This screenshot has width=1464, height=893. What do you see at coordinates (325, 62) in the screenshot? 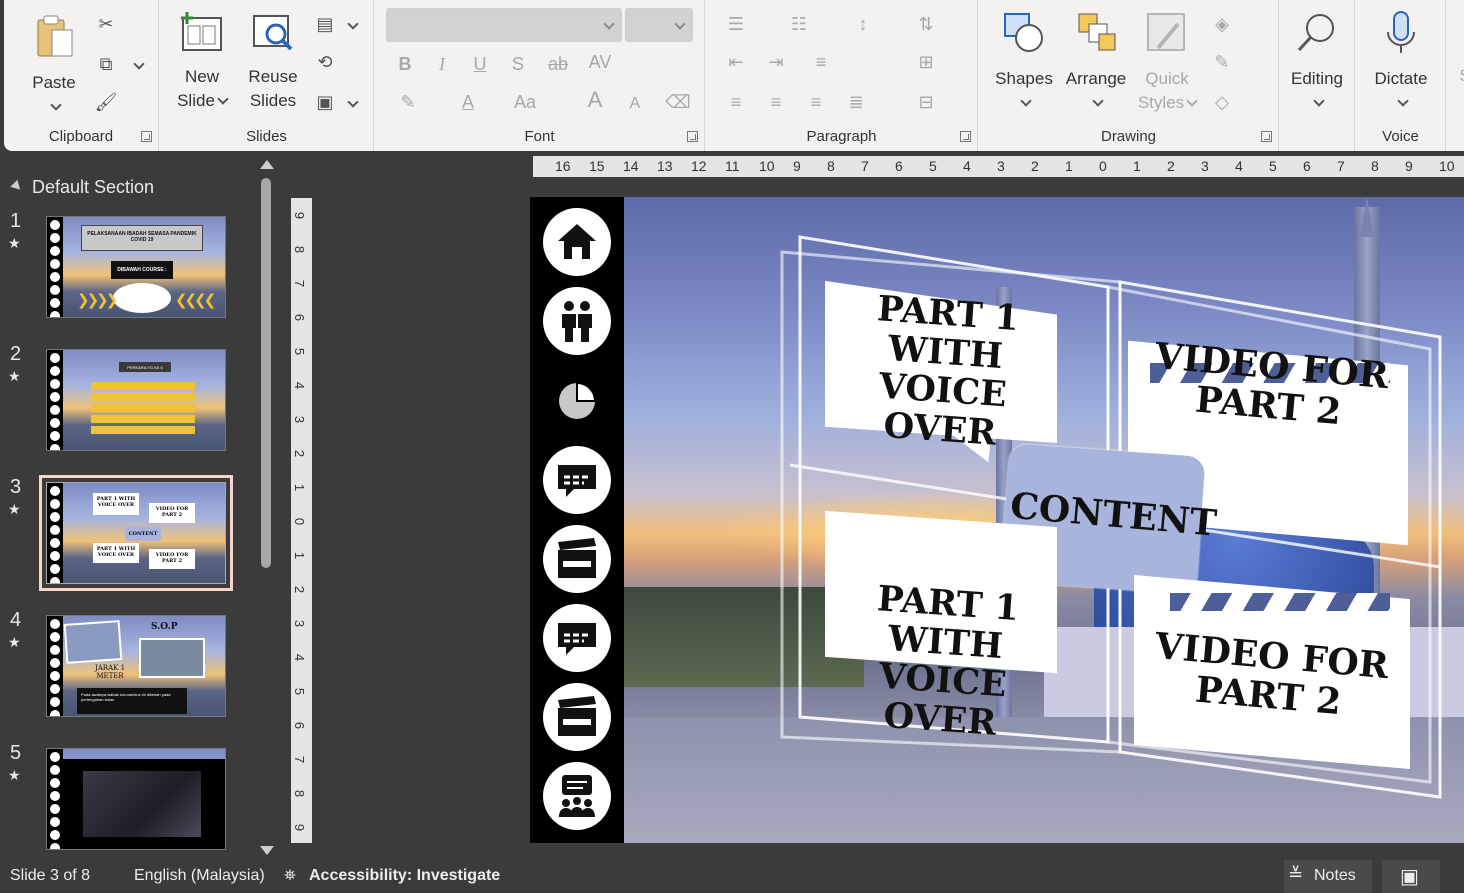
I see `reset-button: ⟲` at bounding box center [325, 62].